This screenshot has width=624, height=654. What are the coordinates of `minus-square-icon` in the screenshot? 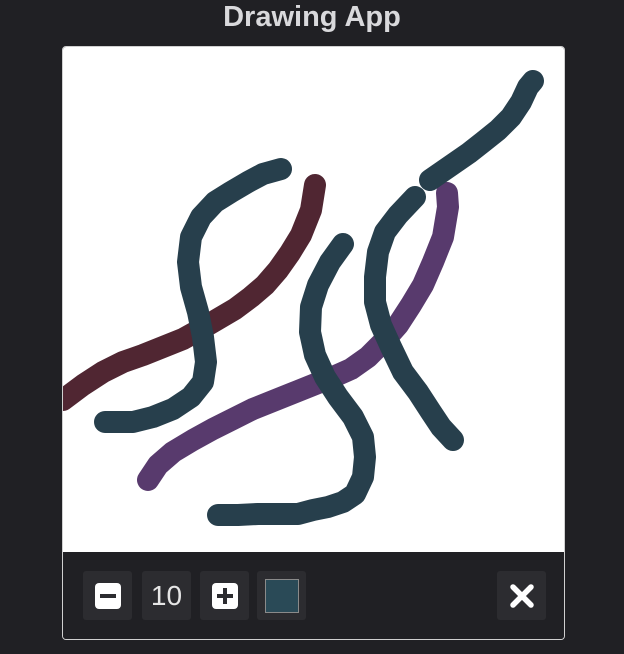 It's located at (107, 595).